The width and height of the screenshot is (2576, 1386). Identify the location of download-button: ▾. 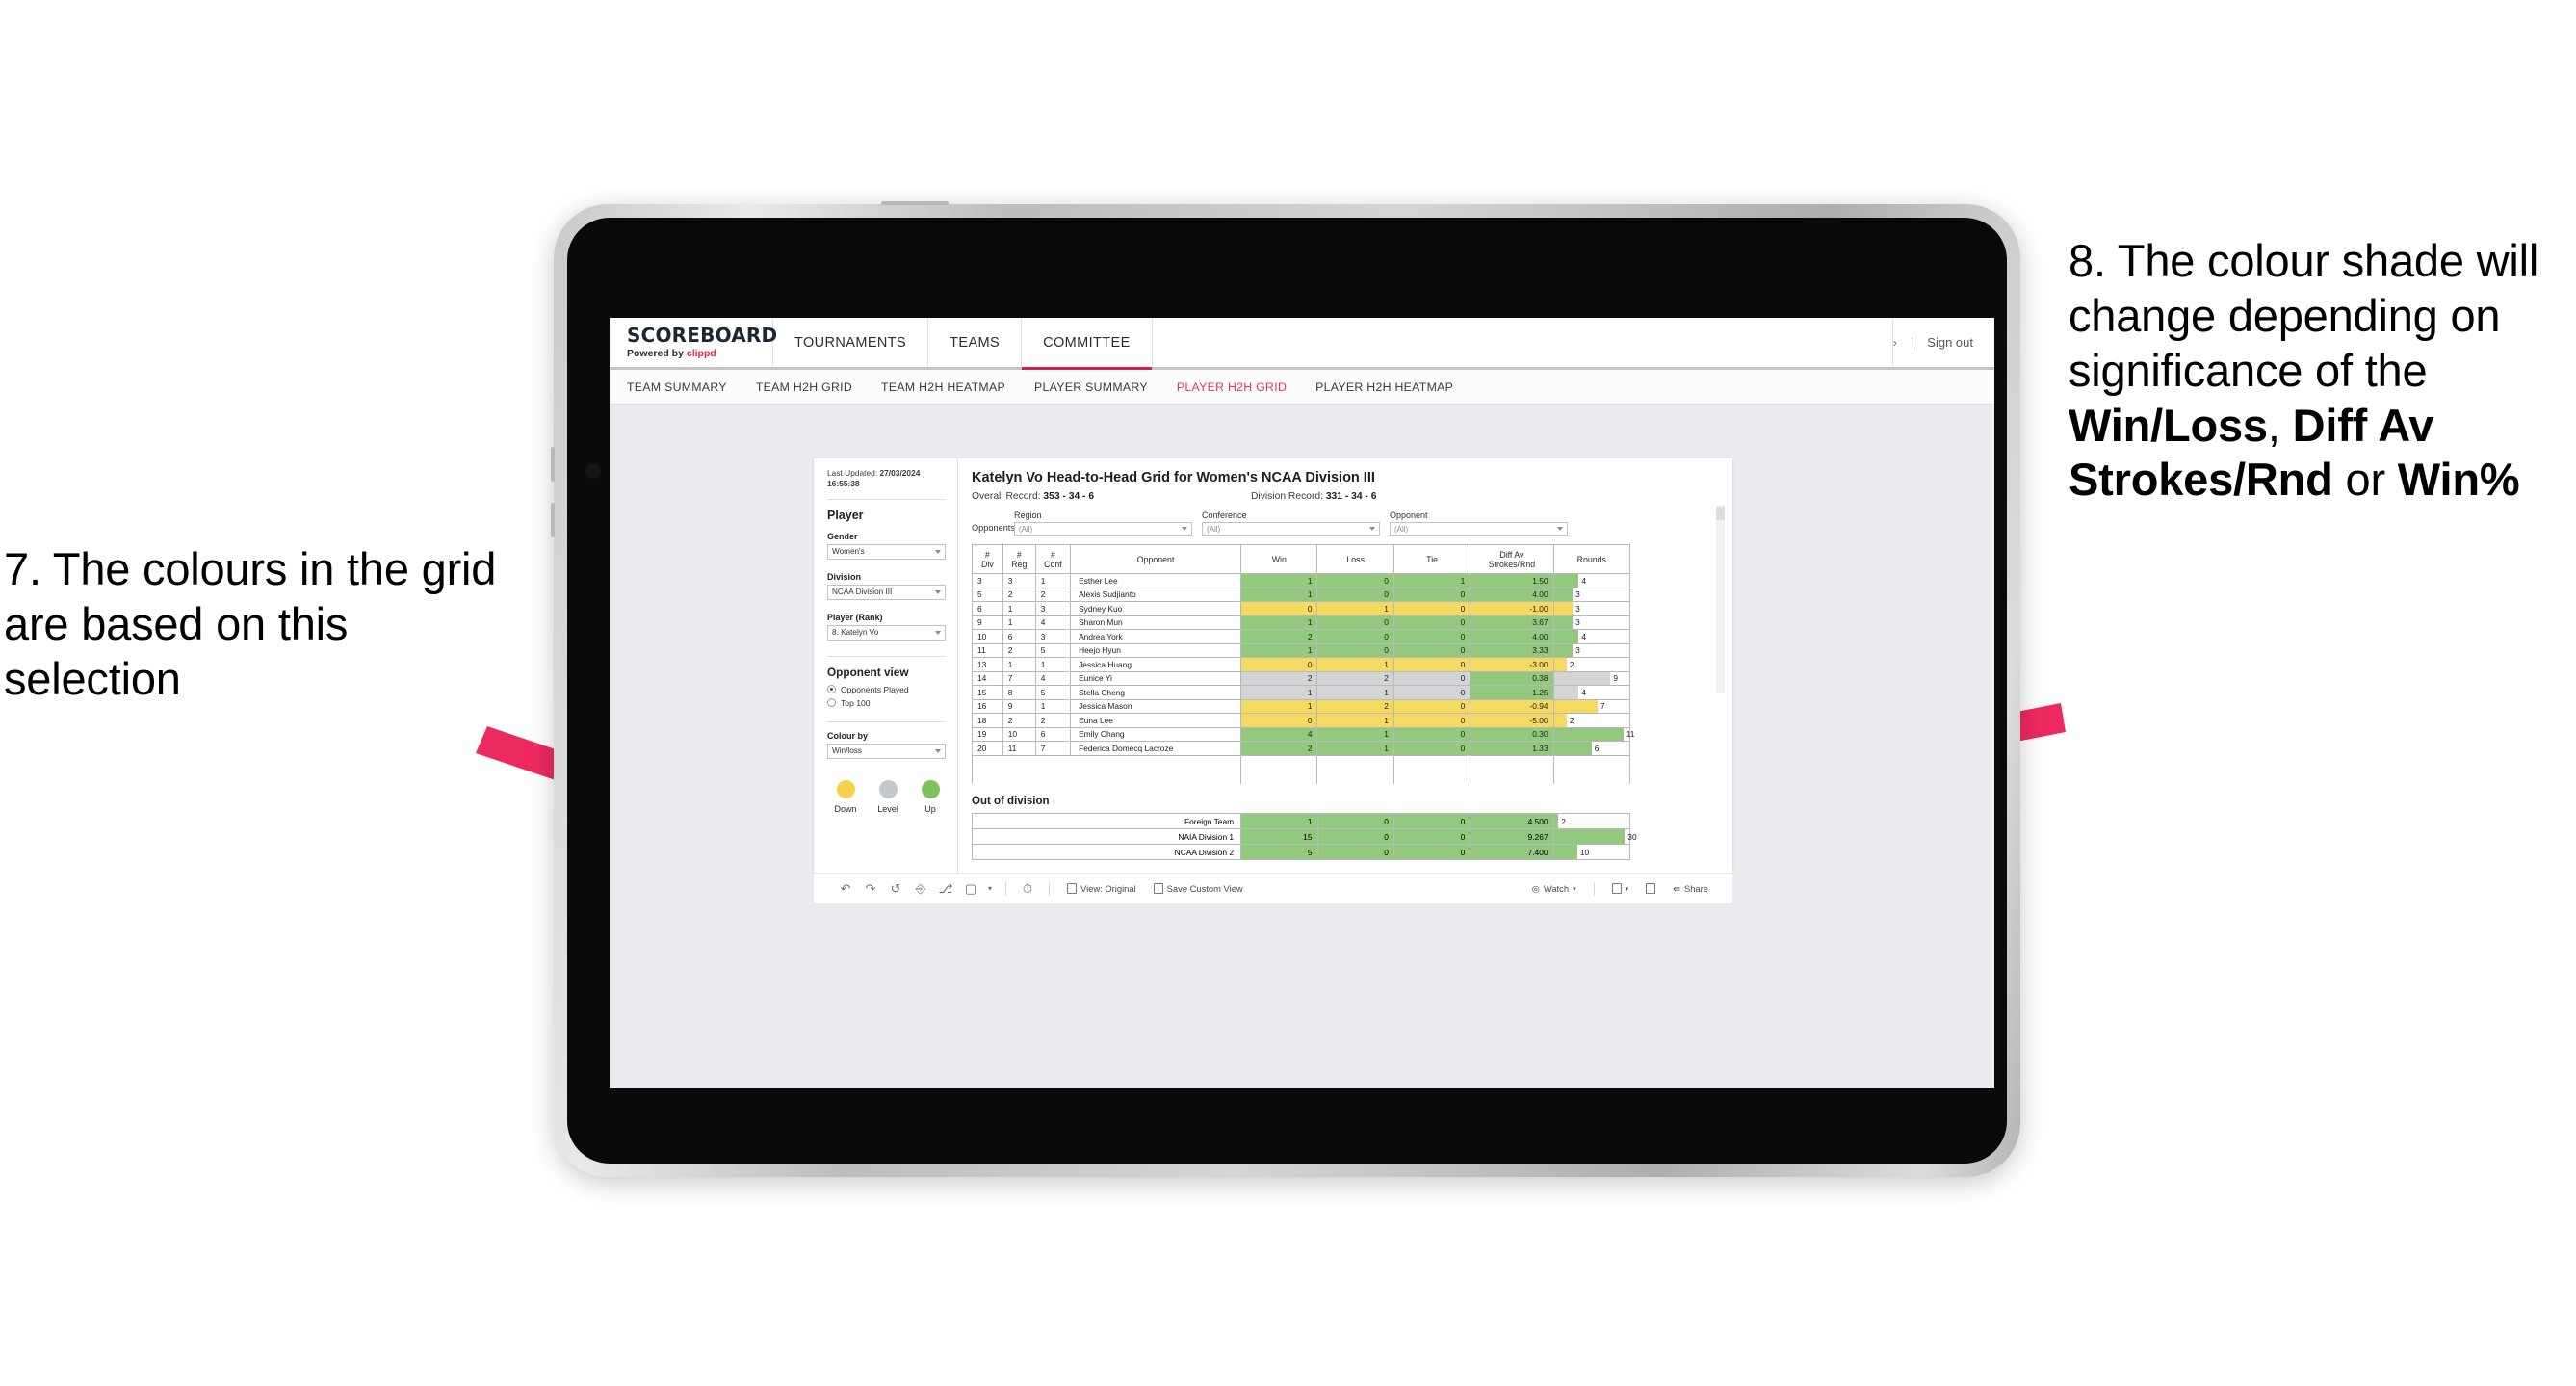
(1620, 888).